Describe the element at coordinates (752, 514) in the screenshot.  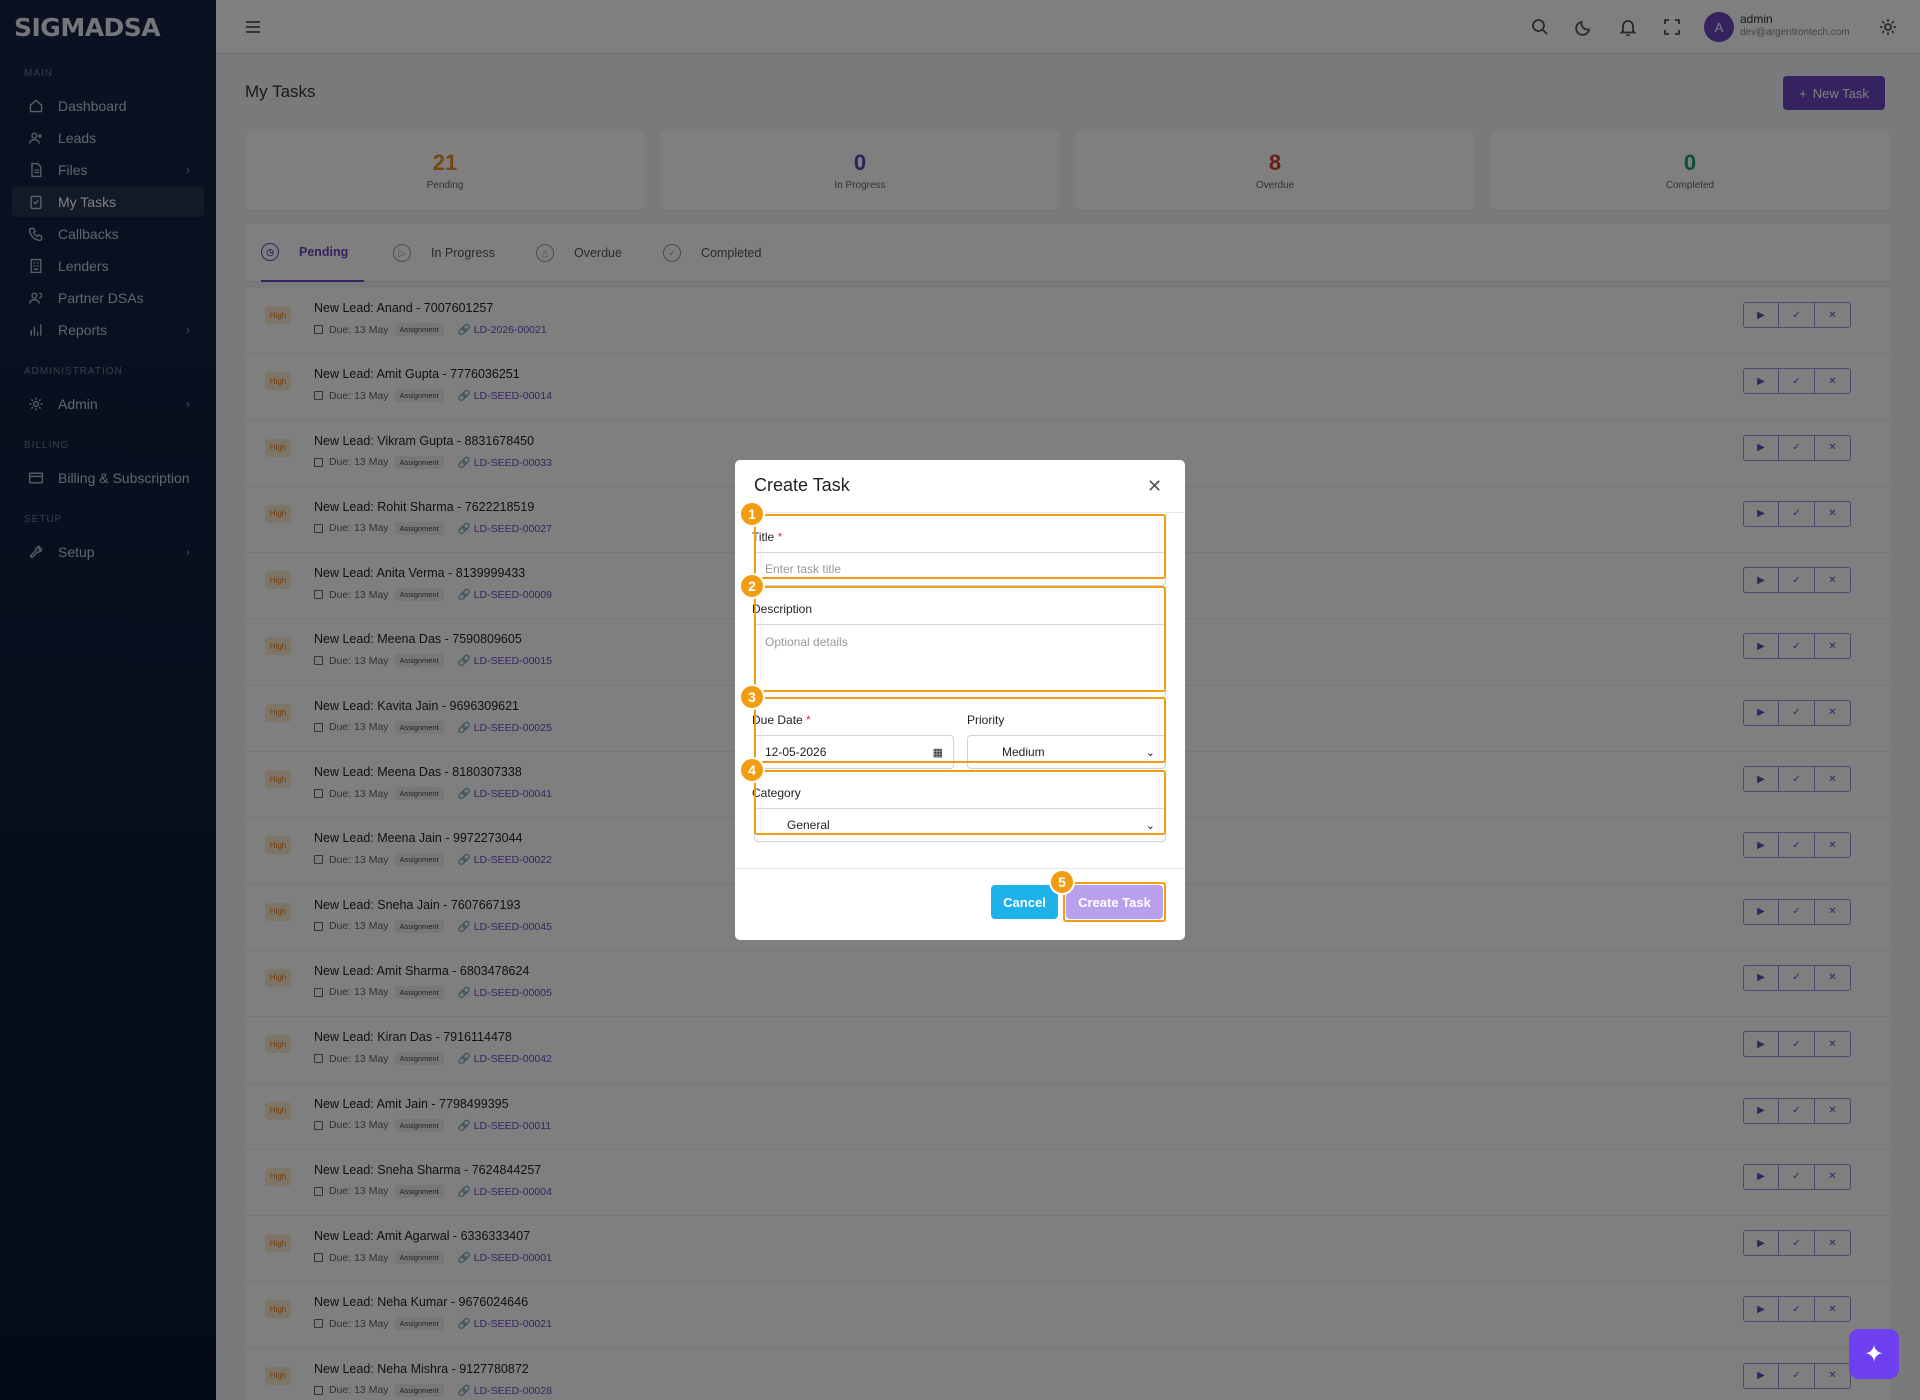
I see `annotation-marker-1: 1` at that location.